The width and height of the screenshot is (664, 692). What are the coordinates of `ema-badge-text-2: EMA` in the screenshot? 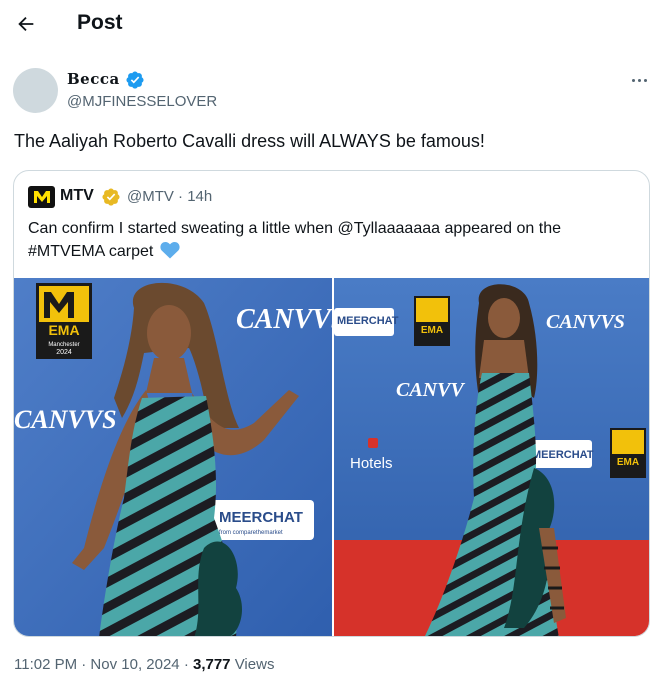 It's located at (628, 462).